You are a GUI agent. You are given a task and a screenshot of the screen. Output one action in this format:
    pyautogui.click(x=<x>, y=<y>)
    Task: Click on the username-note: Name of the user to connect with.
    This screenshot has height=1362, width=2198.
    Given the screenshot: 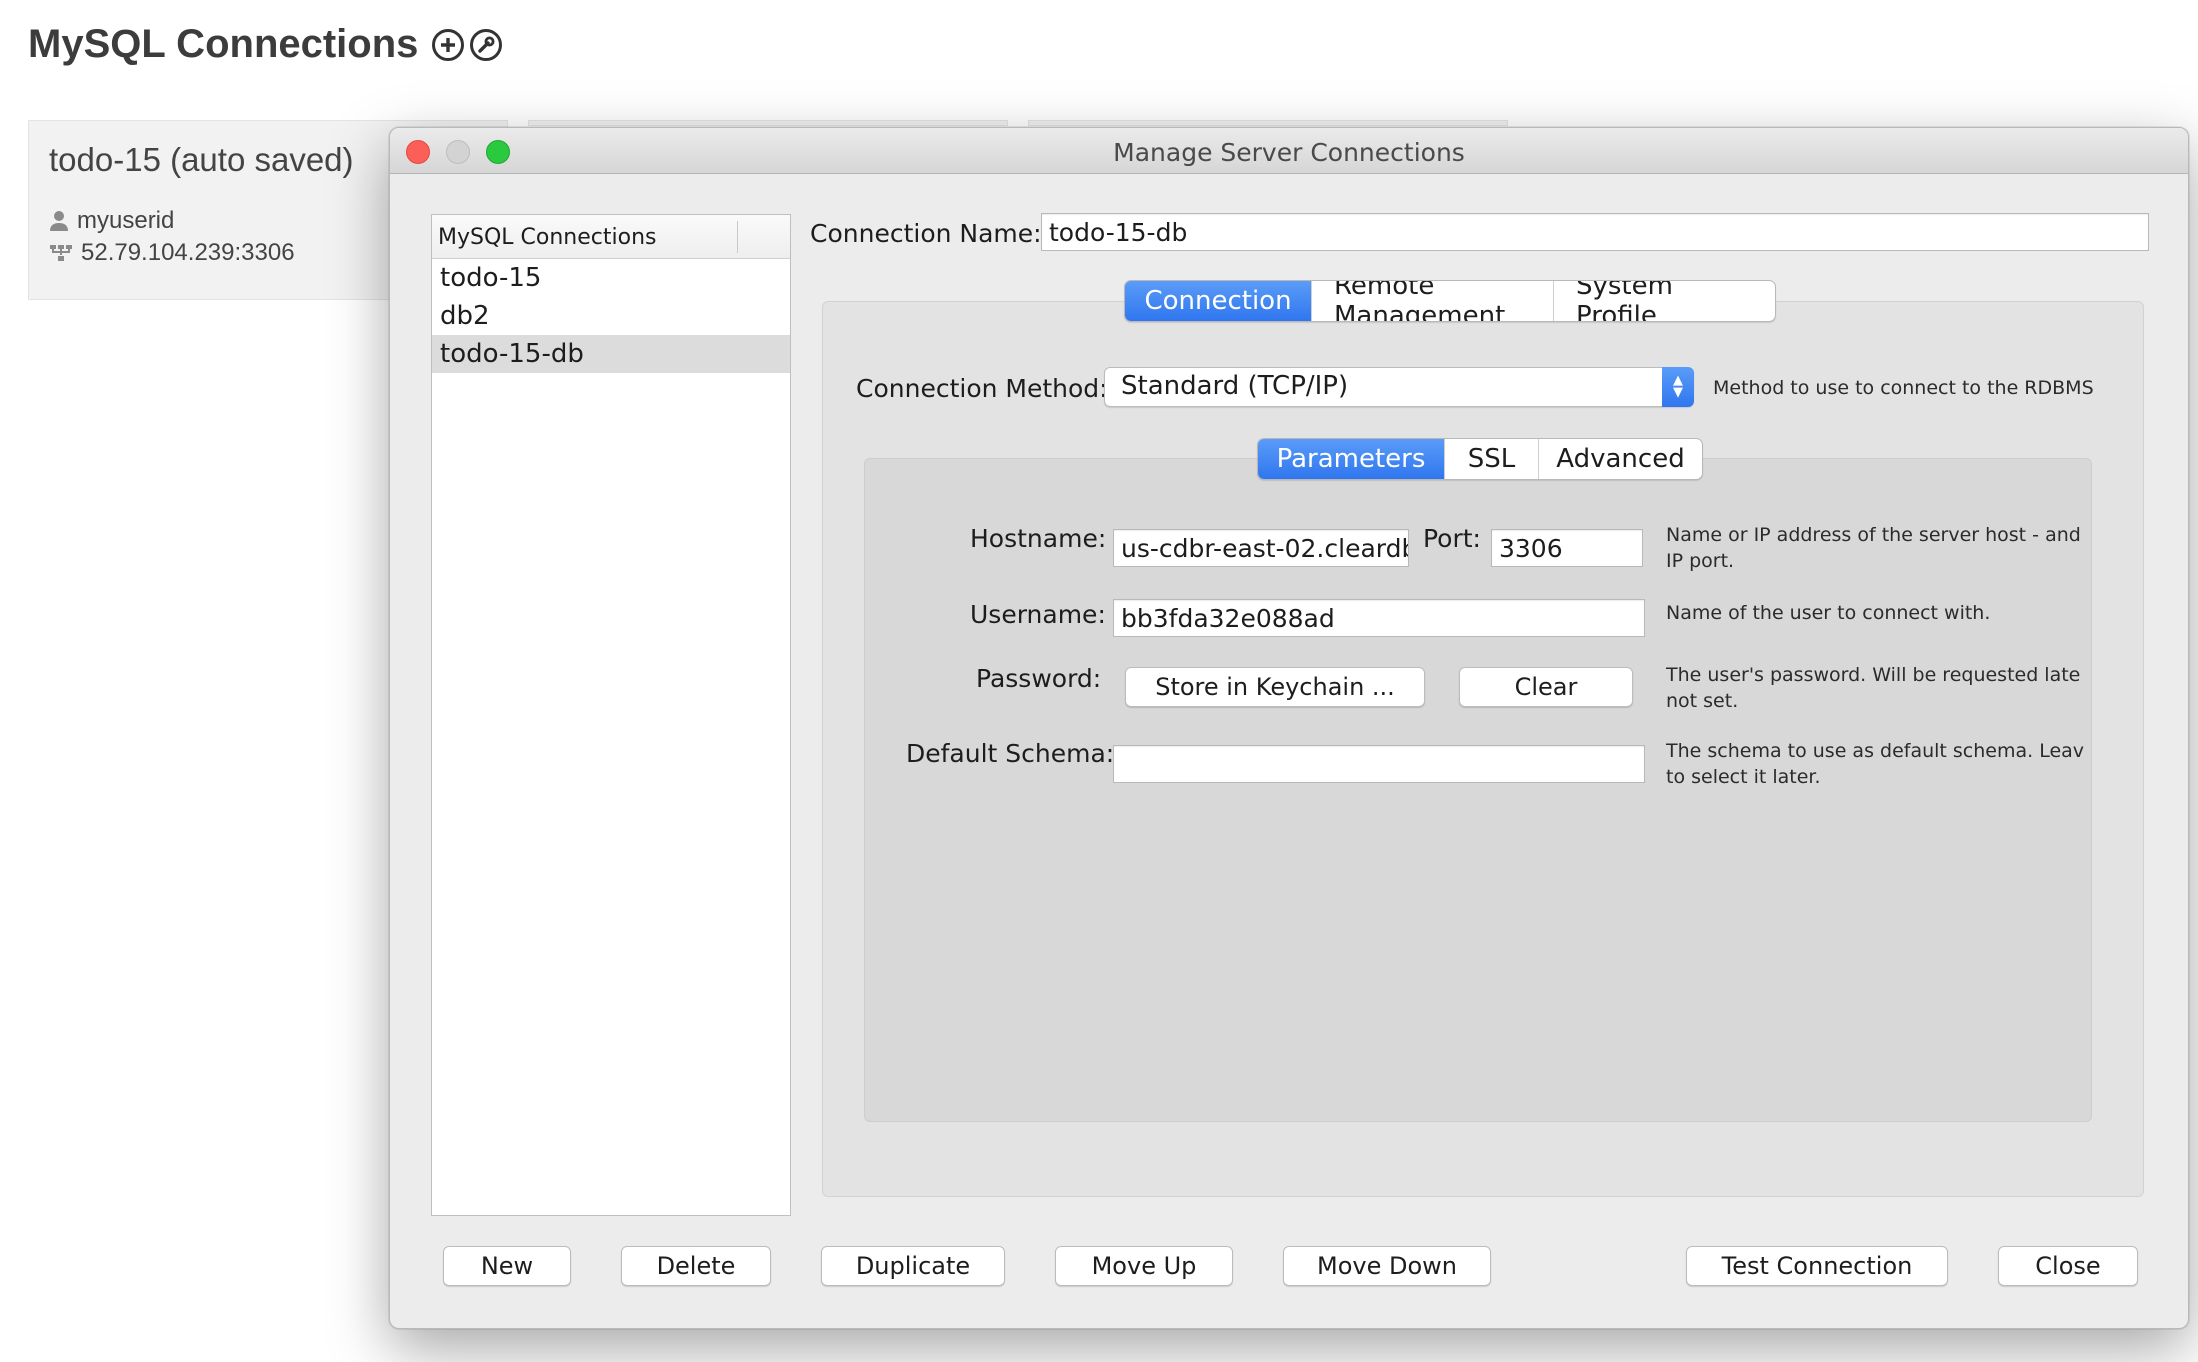 What is the action you would take?
    pyautogui.click(x=1828, y=613)
    